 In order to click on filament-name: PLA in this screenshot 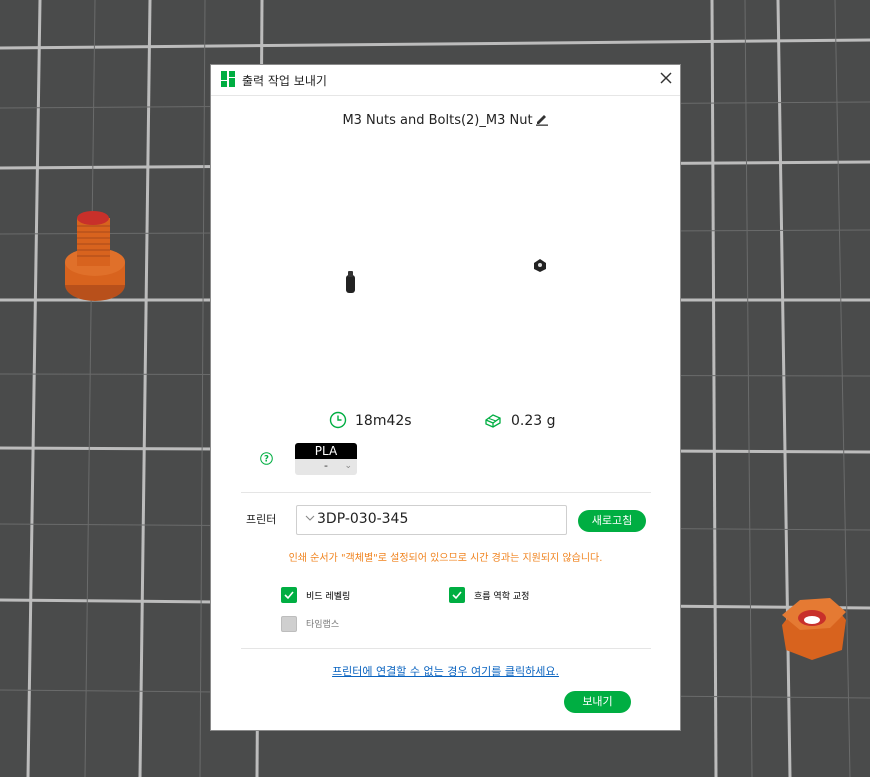, I will do `click(326, 451)`.